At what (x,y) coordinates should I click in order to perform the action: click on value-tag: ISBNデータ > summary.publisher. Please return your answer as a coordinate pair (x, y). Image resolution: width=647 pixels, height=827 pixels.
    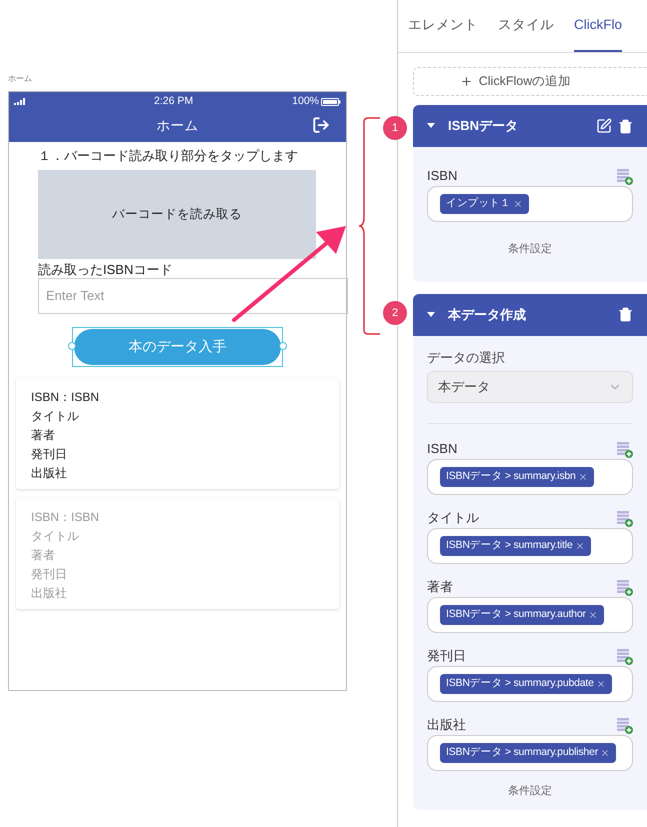
    Looking at the image, I should click on (528, 753).